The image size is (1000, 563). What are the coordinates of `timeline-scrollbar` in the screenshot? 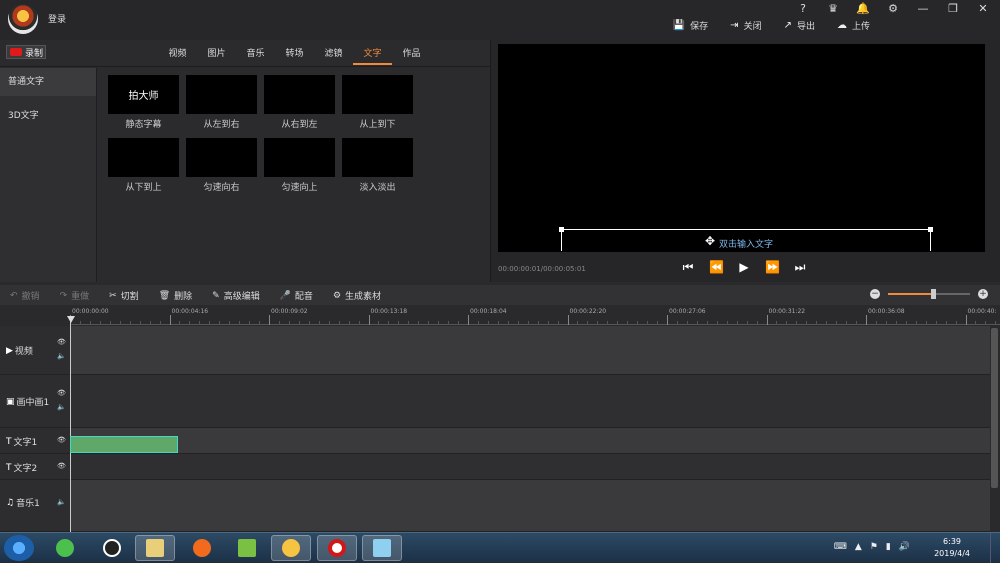 It's located at (994, 408).